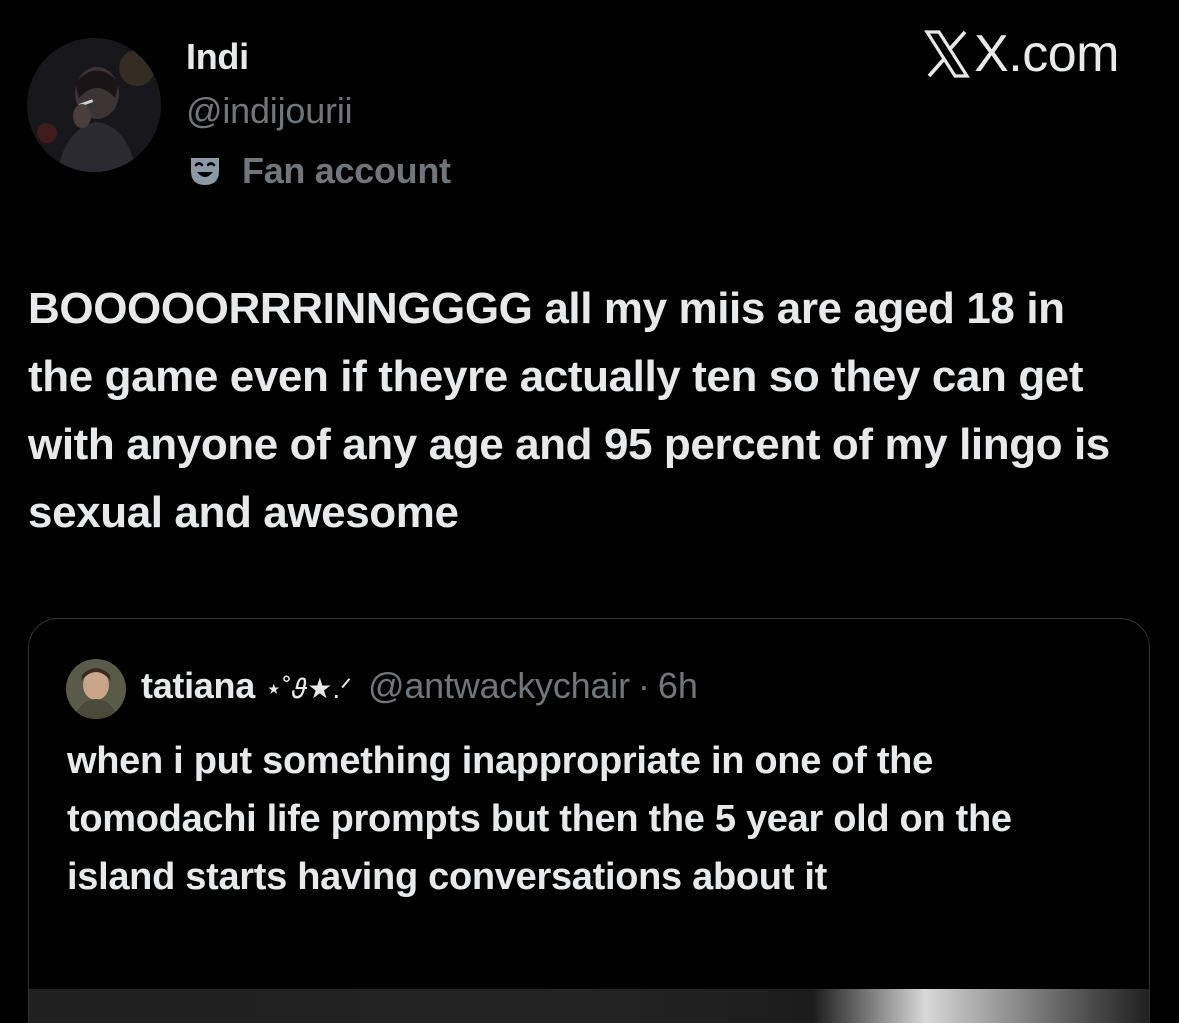  What do you see at coordinates (217, 57) in the screenshot?
I see `author-display-name: Indi` at bounding box center [217, 57].